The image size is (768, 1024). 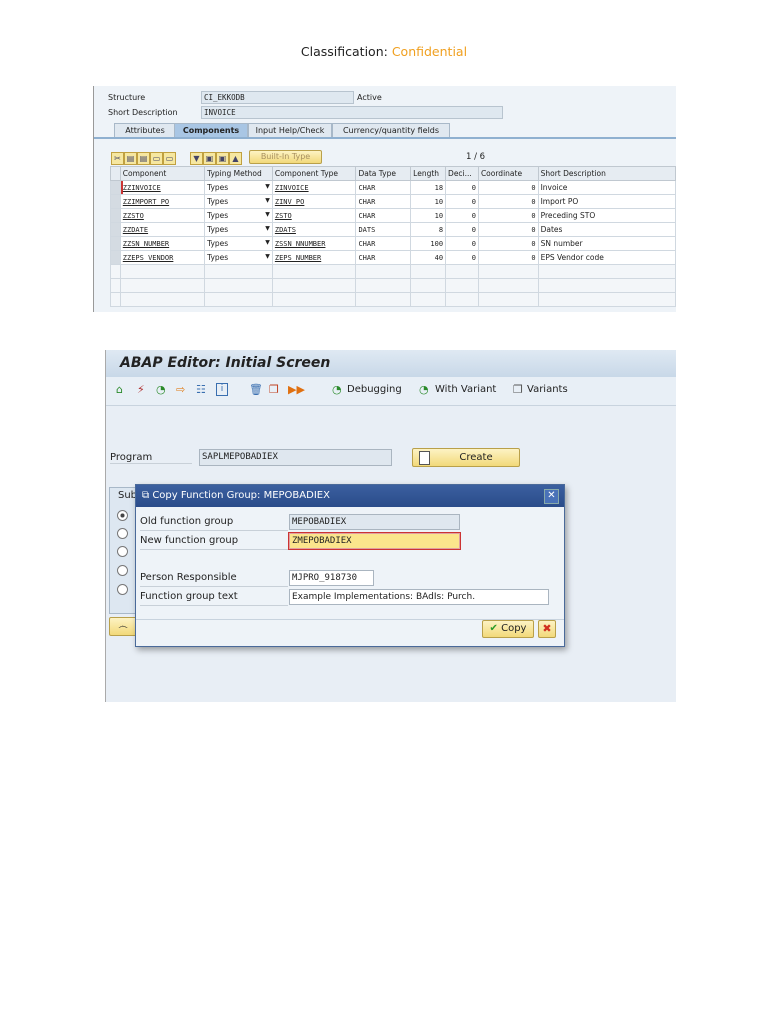 I want to click on wand-icon: ⚡, so click(x=141, y=389).